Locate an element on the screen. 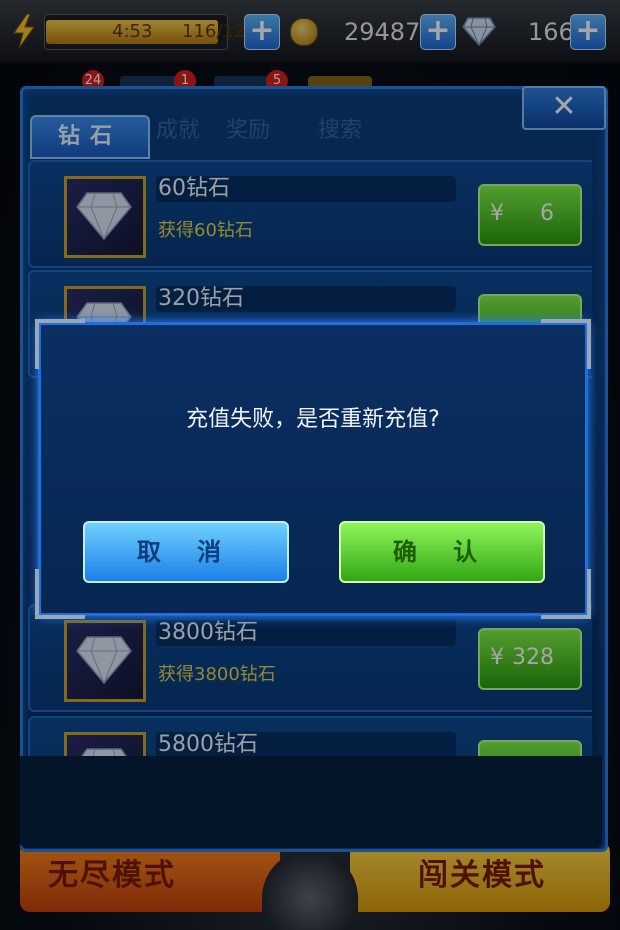 Image resolution: width=620 pixels, height=930 pixels. confirm-button: 确 认 is located at coordinates (442, 552).